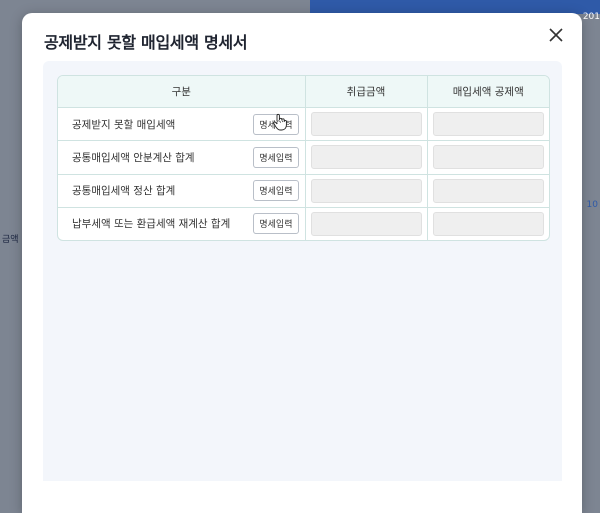 This screenshot has height=513, width=600. What do you see at coordinates (182, 92) in the screenshot?
I see `header-category: 구분` at bounding box center [182, 92].